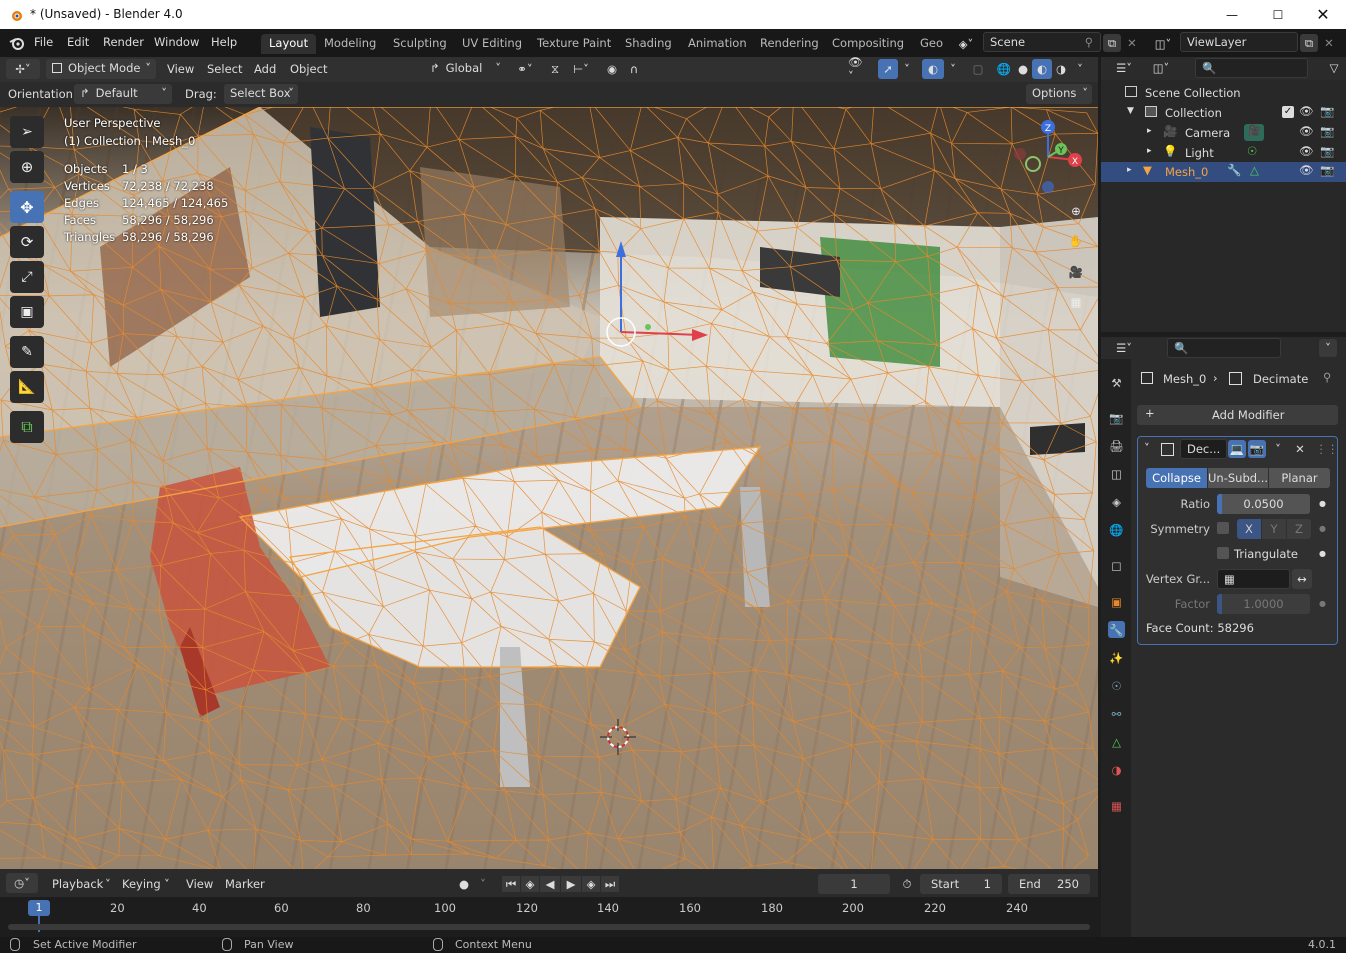 The image size is (1346, 953). I want to click on outliner-search-input: 🔍, so click(1251, 68).